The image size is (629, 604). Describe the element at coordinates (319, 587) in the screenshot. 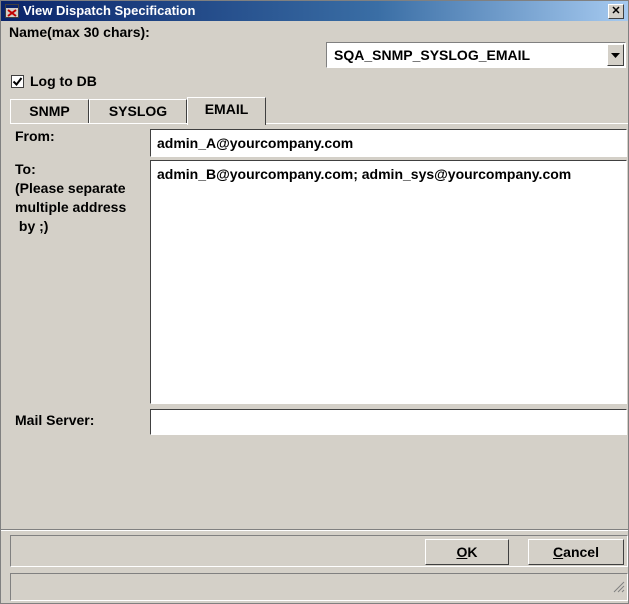

I see `status-bar` at that location.